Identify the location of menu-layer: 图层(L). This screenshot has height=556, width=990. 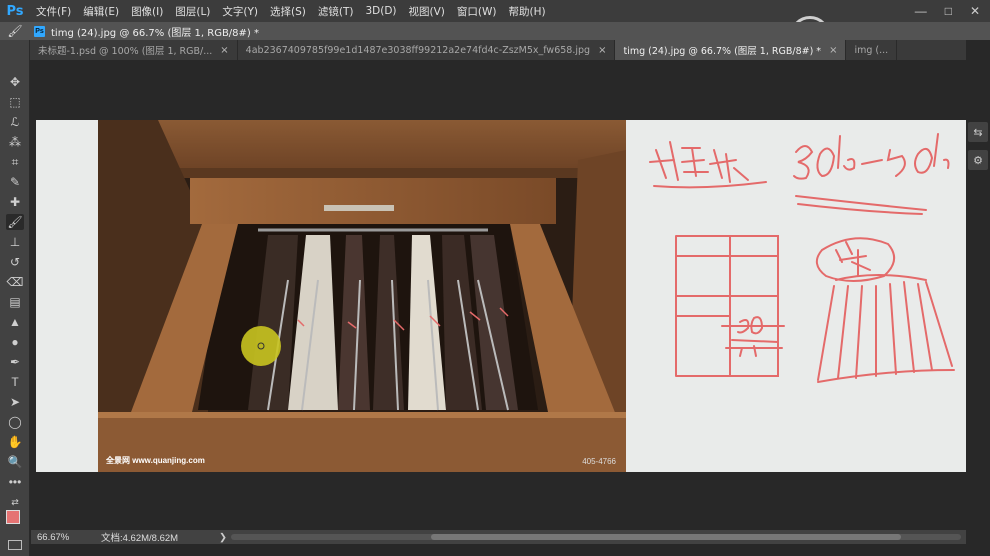
(192, 11).